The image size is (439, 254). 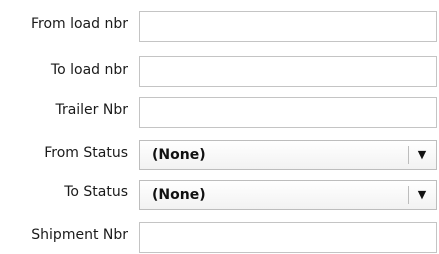 What do you see at coordinates (288, 112) in the screenshot?
I see `trailer-nbr-input` at bounding box center [288, 112].